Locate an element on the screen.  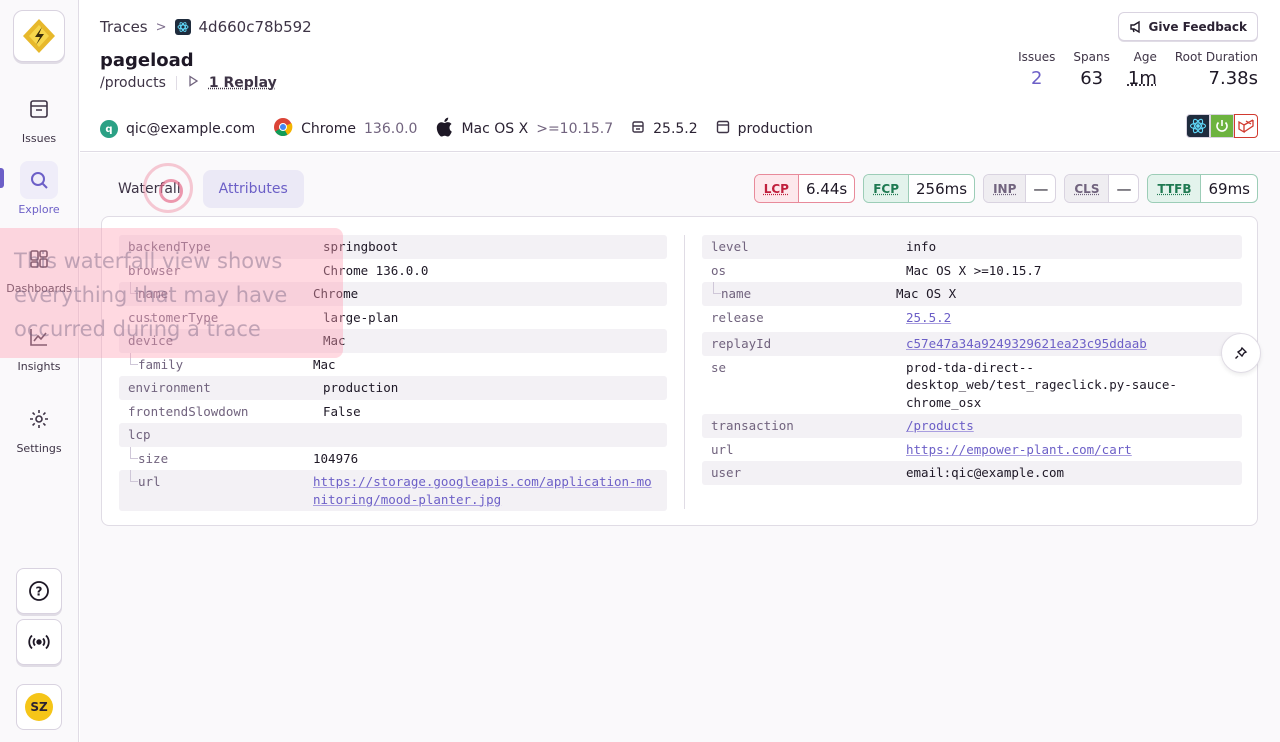
attribute-key: os is located at coordinates (719, 270).